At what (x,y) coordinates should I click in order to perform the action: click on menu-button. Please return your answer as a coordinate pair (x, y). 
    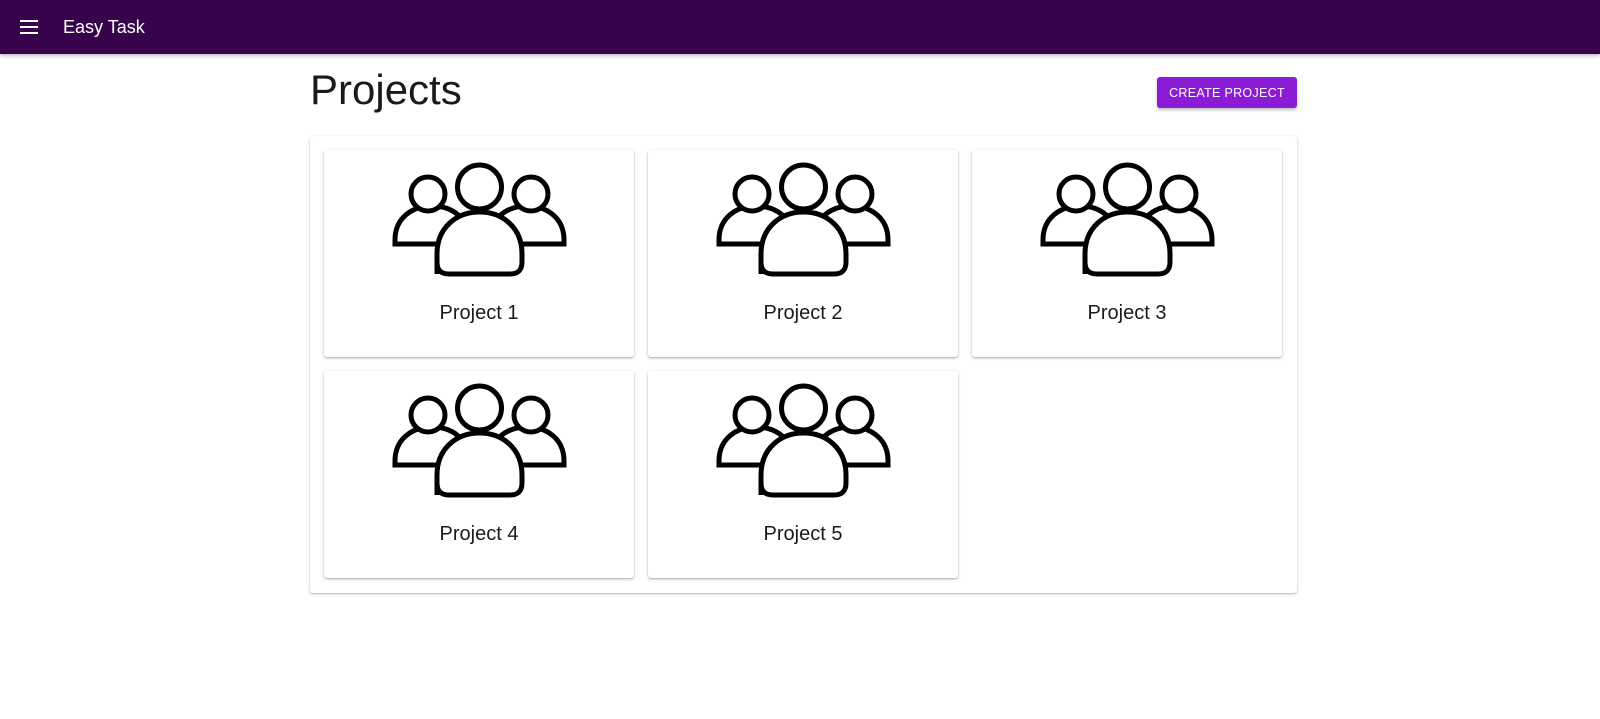
    Looking at the image, I should click on (29, 27).